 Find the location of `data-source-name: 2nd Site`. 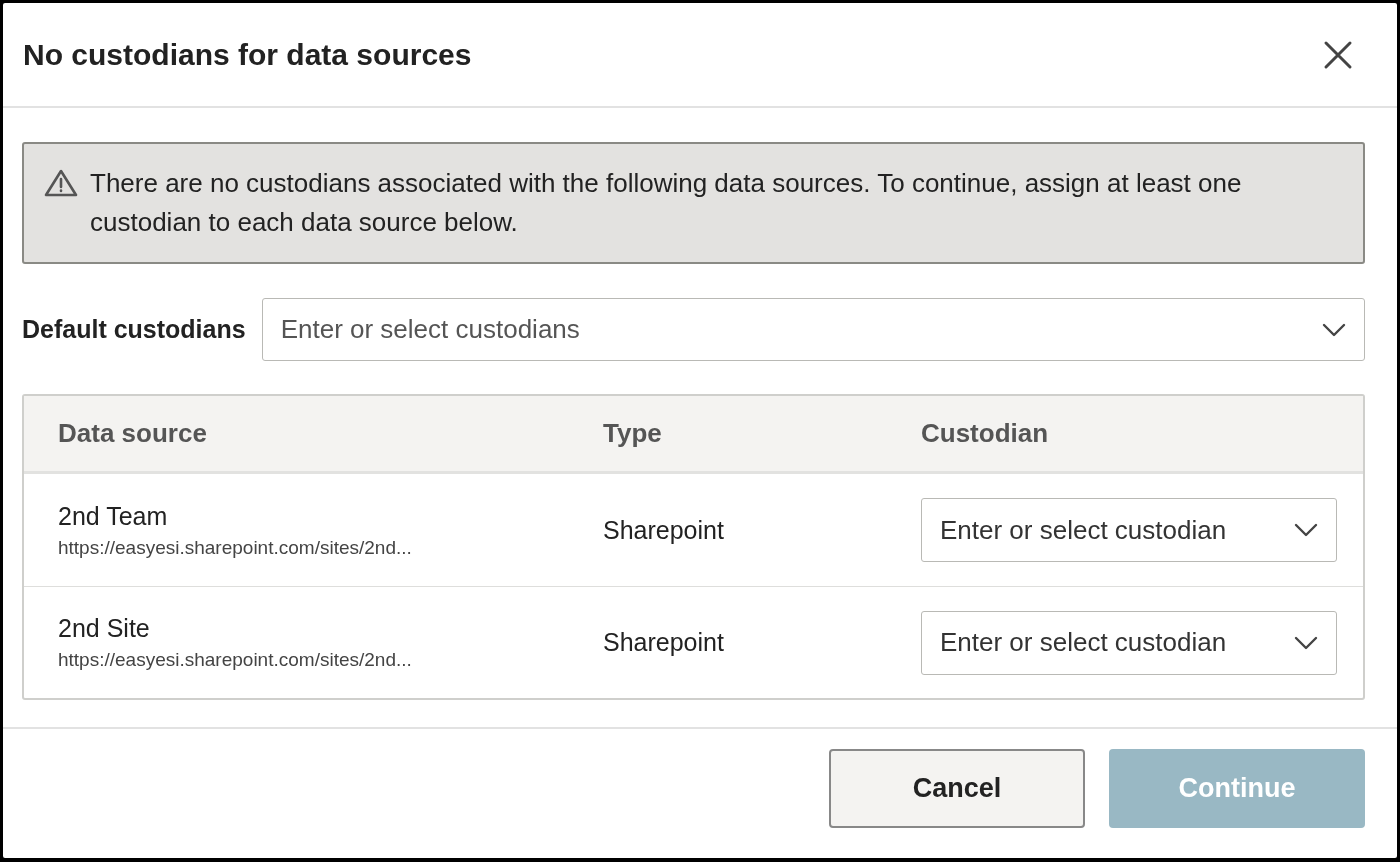

data-source-name: 2nd Site is located at coordinates (104, 628).